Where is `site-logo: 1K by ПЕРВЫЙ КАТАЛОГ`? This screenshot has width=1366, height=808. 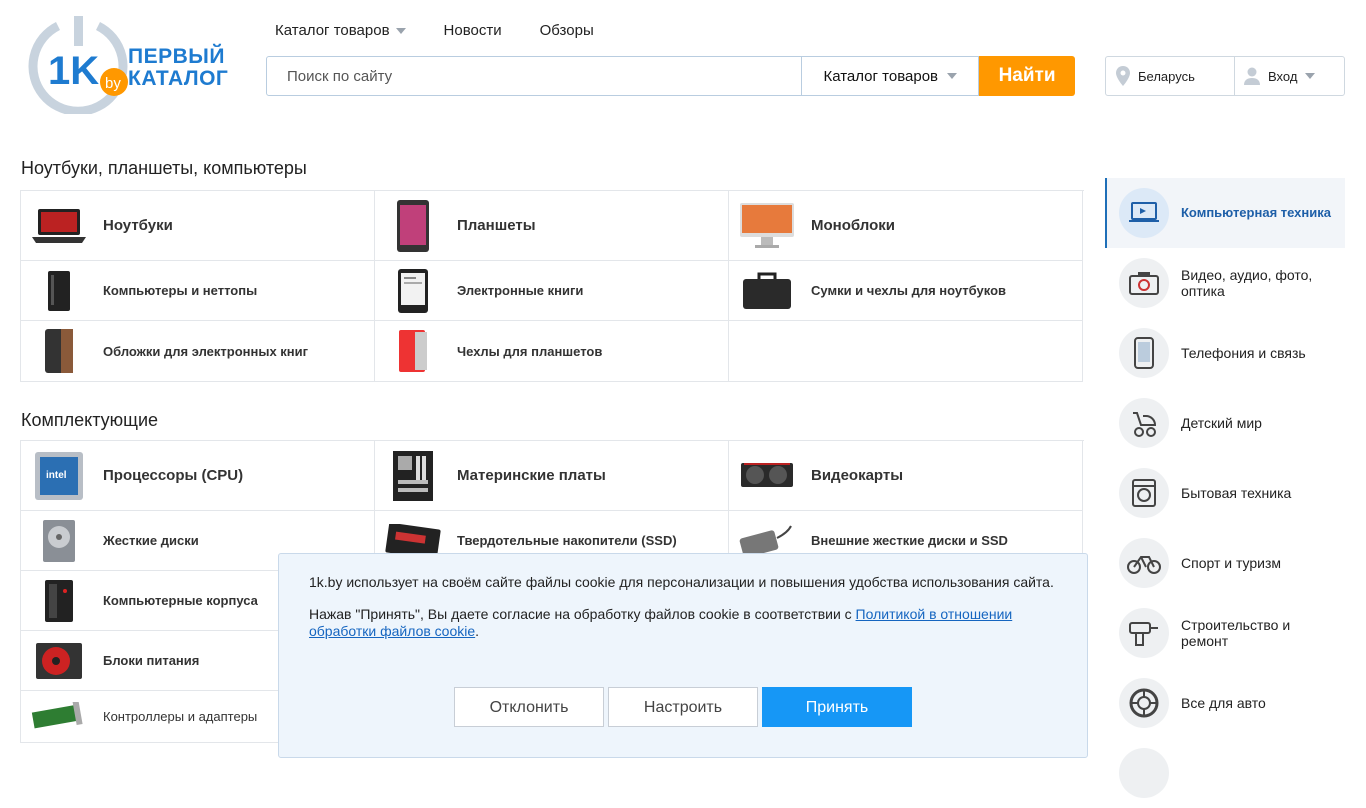 site-logo: 1K by ПЕРВЫЙ КАТАЛОГ is located at coordinates (128, 64).